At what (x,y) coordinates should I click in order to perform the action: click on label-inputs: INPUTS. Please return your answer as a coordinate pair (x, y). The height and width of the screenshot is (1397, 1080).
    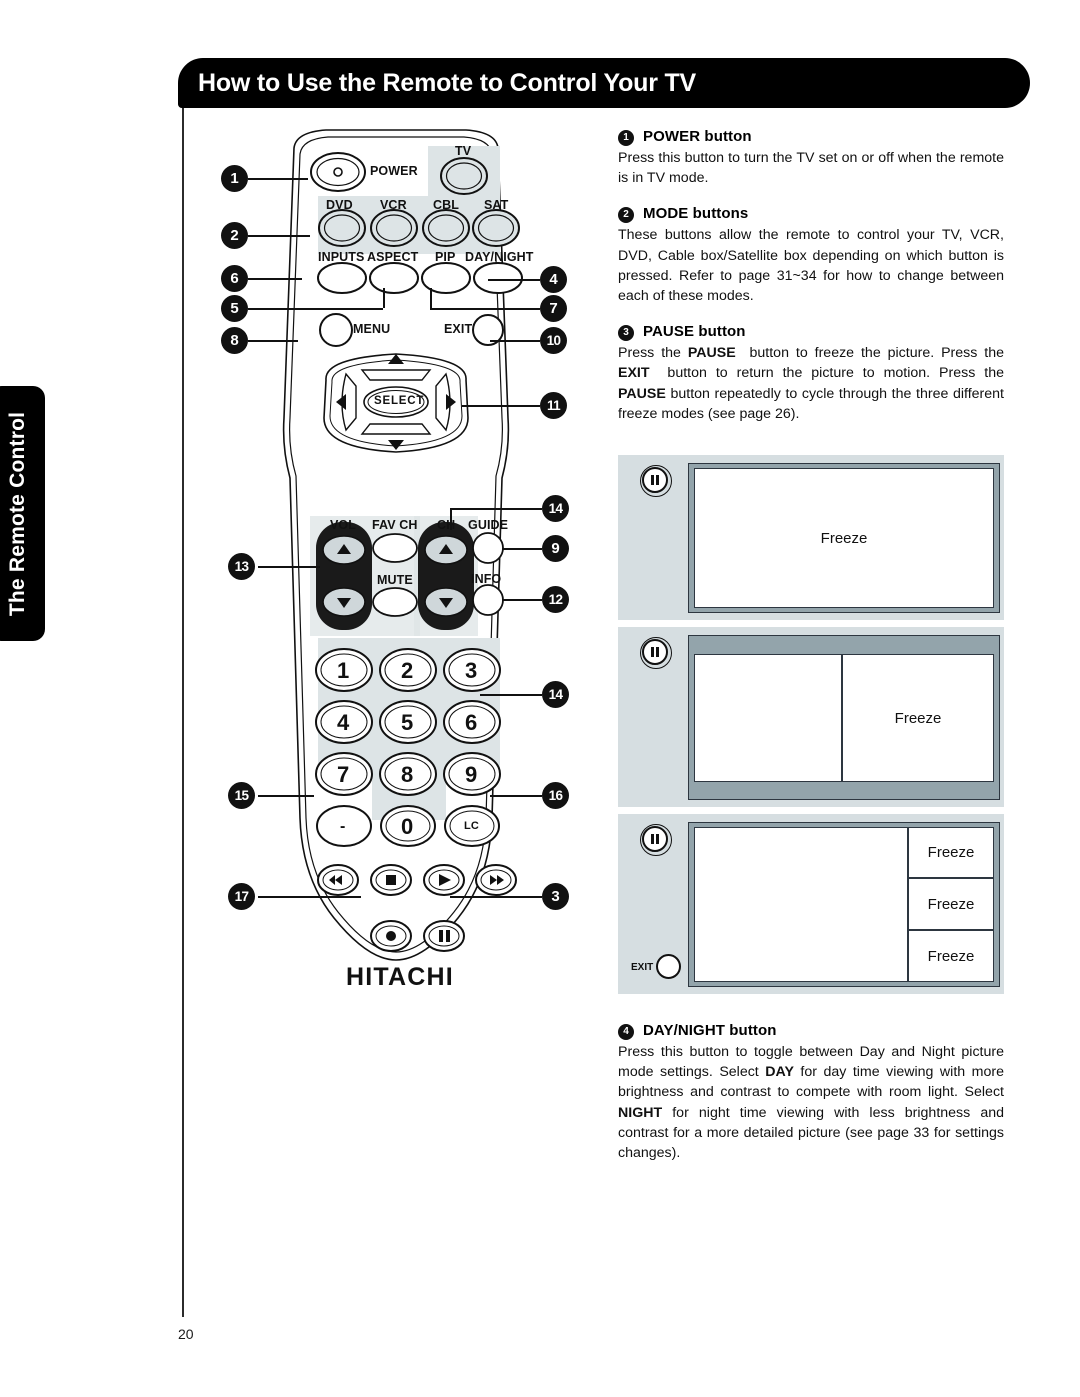
    Looking at the image, I should click on (341, 257).